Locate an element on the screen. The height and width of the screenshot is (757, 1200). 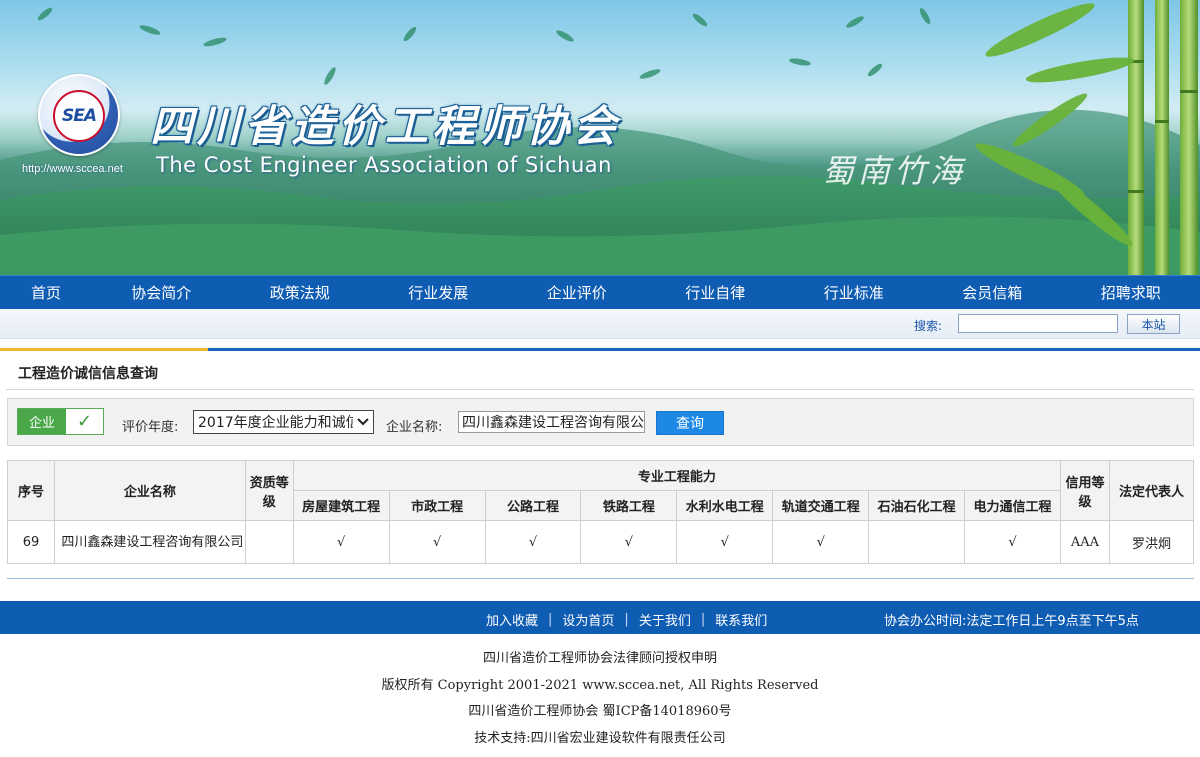
enterprise-type-label: 企业 is located at coordinates (42, 421).